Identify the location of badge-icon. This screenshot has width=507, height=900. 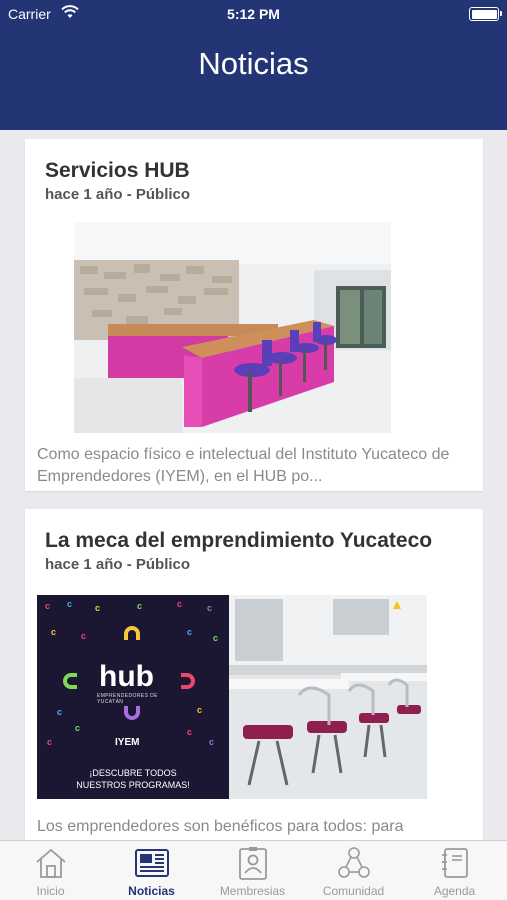
(253, 863).